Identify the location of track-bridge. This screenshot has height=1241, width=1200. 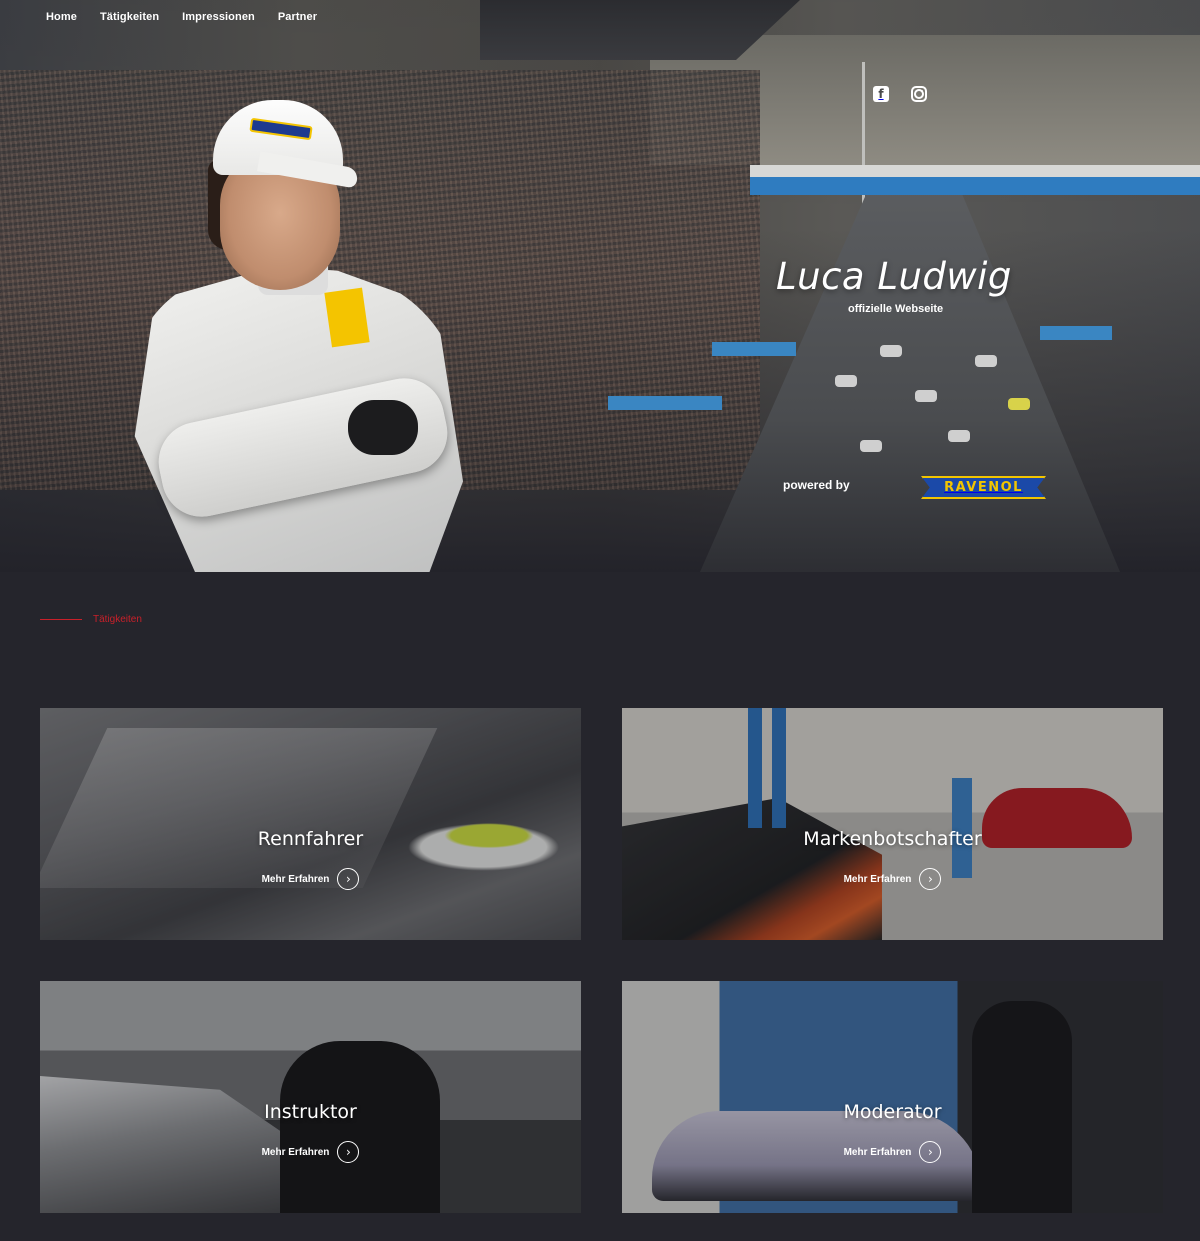
(975, 180).